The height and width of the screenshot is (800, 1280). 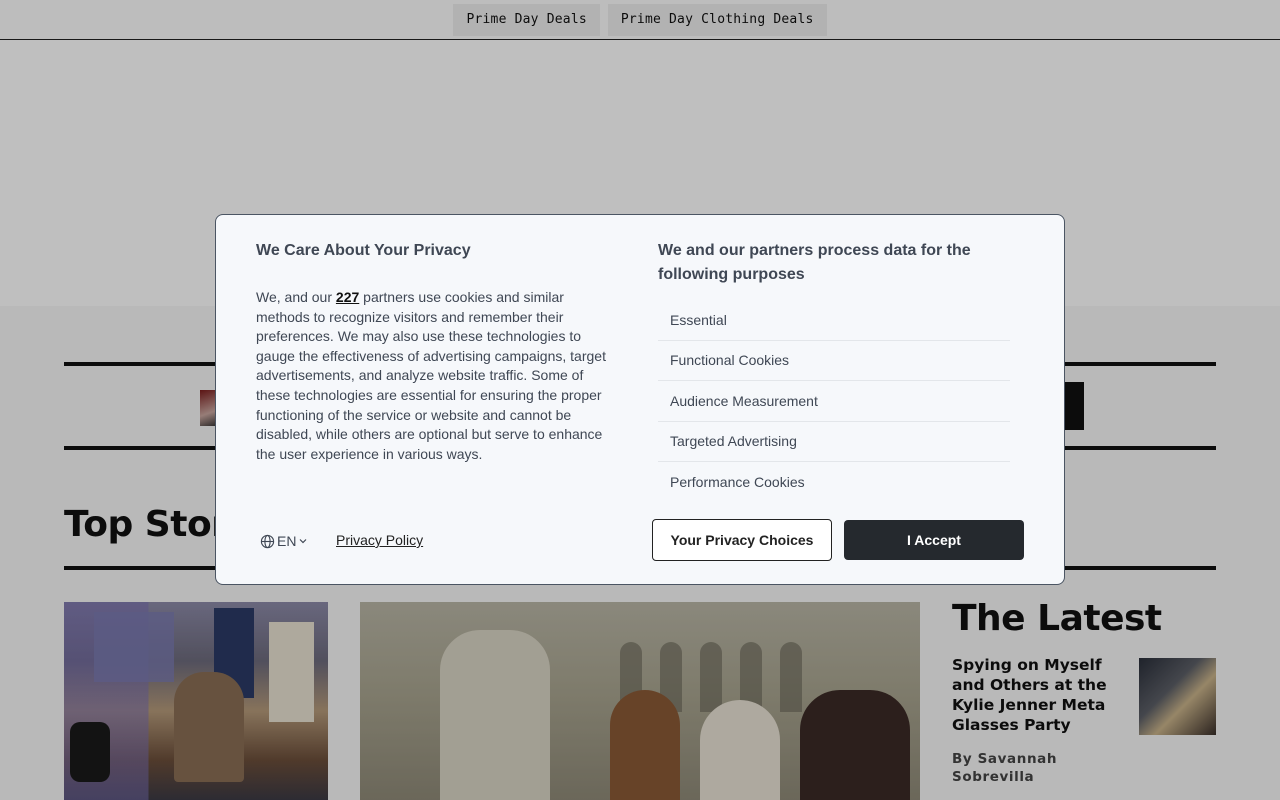 What do you see at coordinates (834, 401) in the screenshot?
I see `purpose-audience-measurement: Audience Measurement` at bounding box center [834, 401].